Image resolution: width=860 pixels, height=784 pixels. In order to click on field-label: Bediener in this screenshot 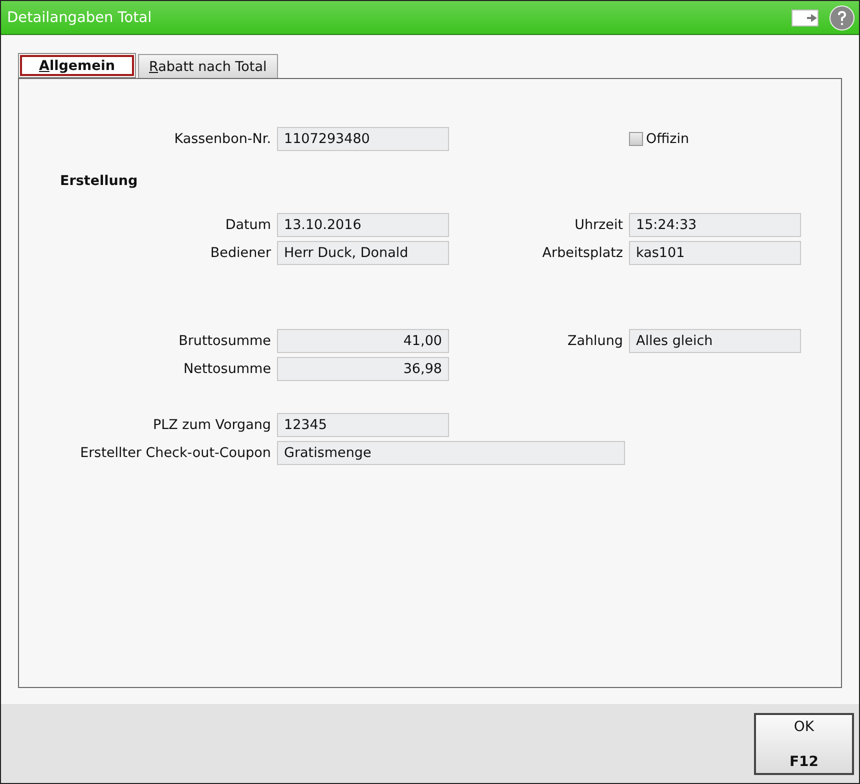, I will do `click(240, 253)`.